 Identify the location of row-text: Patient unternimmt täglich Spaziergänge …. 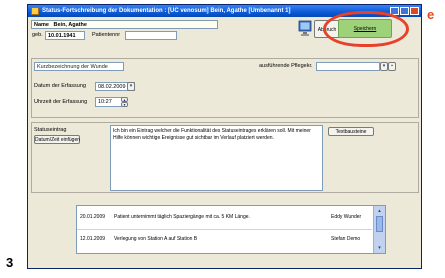
(182, 217).